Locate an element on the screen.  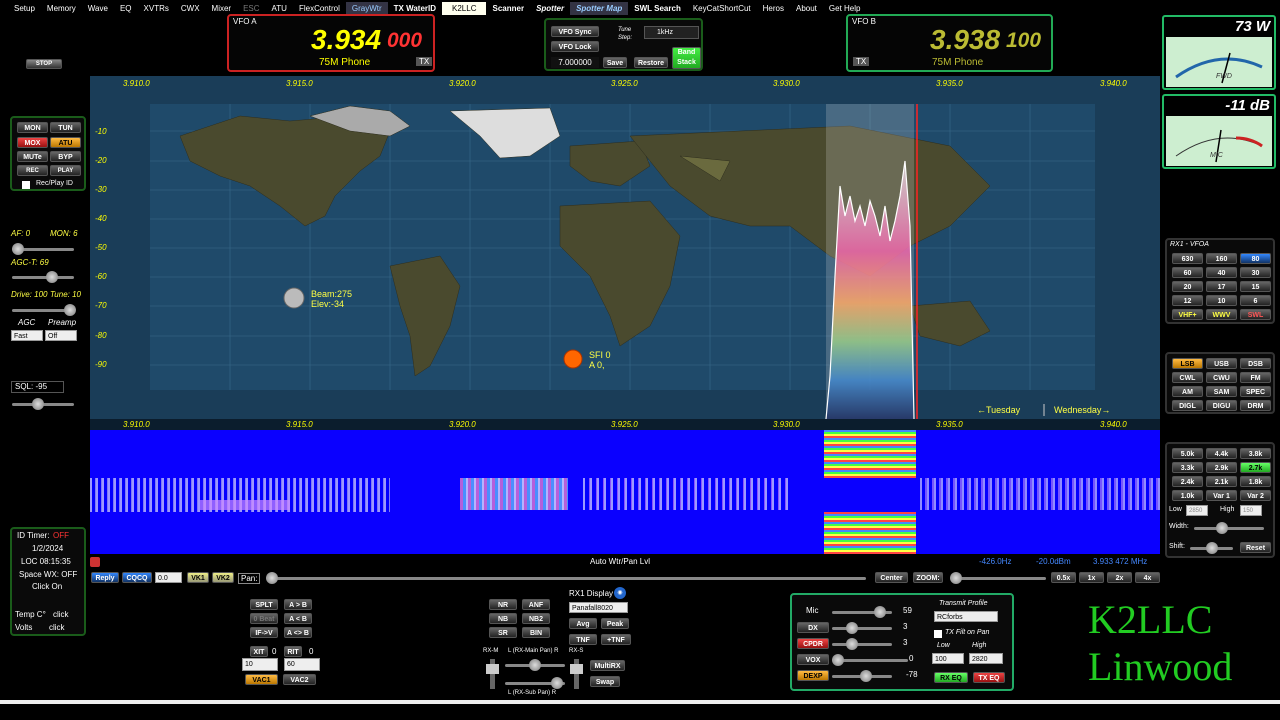
menu-tx-waterid: TX WaterID is located at coordinates (415, 8).